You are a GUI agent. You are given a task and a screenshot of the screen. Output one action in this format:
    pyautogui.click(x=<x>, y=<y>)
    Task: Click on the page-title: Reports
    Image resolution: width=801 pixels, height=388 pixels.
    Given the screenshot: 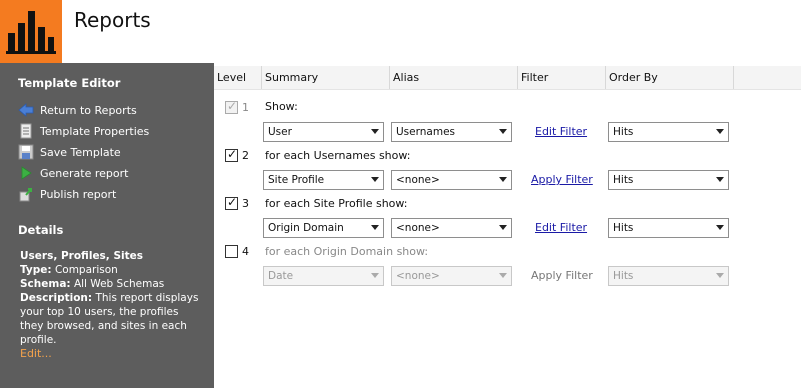 What is the action you would take?
    pyautogui.click(x=112, y=20)
    